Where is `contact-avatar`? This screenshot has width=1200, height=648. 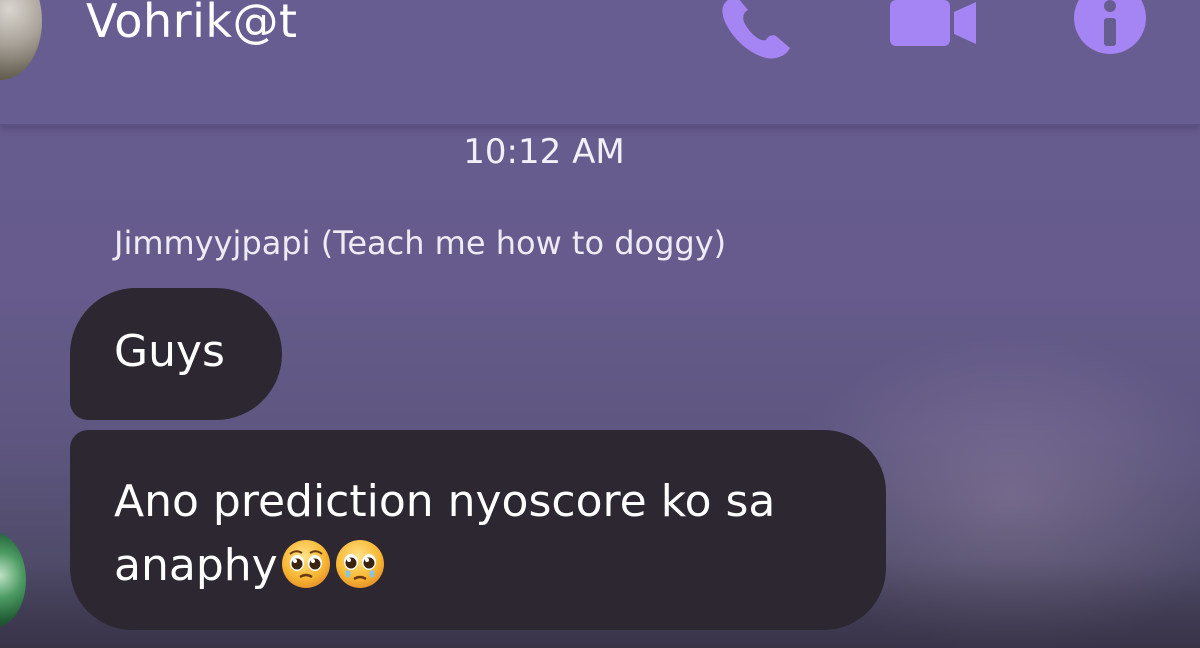 contact-avatar is located at coordinates (21, 40).